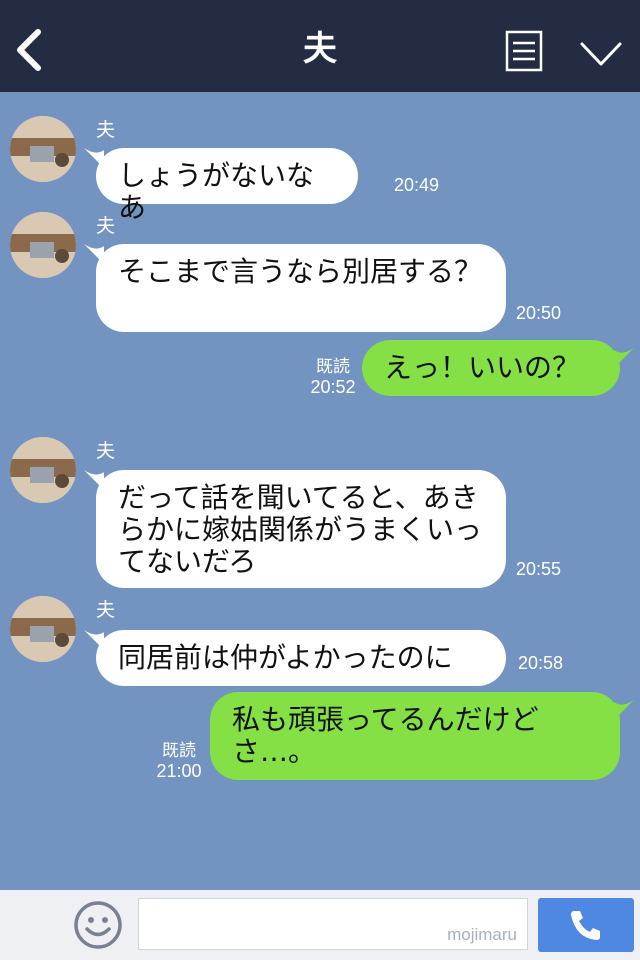  I want to click on message-bubble: そこまで言うなら別居する？, so click(301, 288).